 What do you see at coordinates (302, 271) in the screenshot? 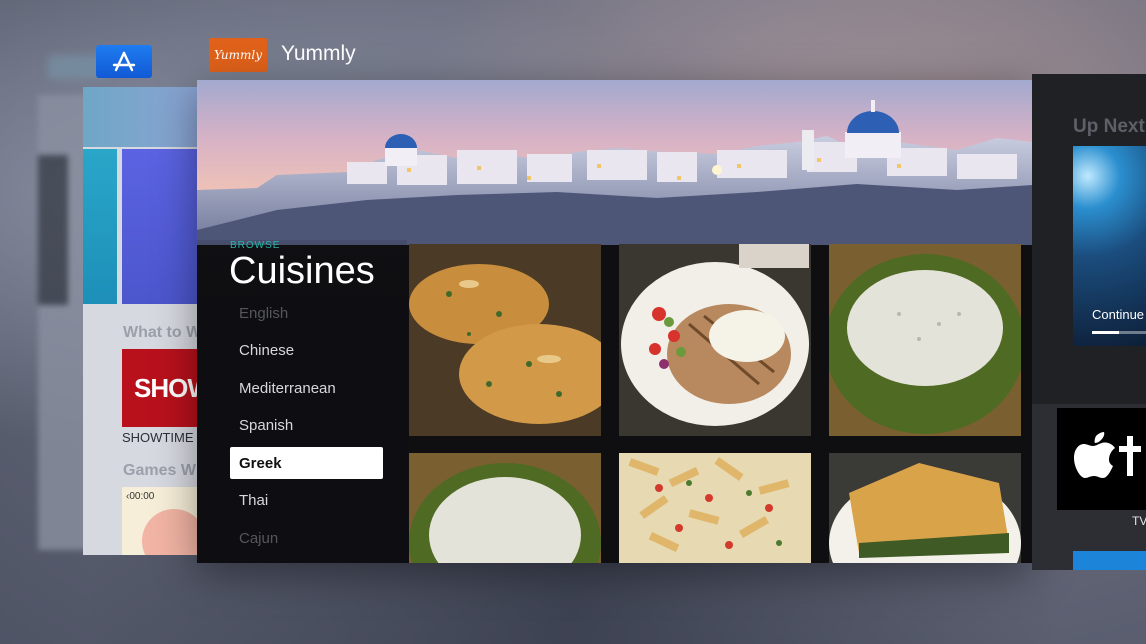
I see `page-title: Cuisines` at bounding box center [302, 271].